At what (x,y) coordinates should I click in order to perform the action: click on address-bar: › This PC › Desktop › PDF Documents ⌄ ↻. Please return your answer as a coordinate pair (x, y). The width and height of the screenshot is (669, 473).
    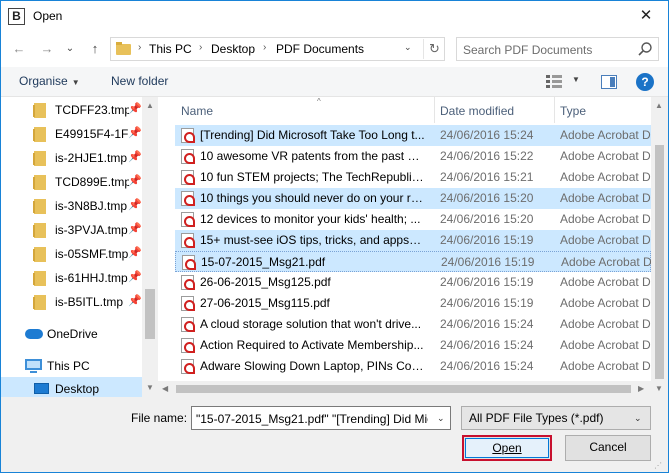
    Looking at the image, I should click on (277, 49).